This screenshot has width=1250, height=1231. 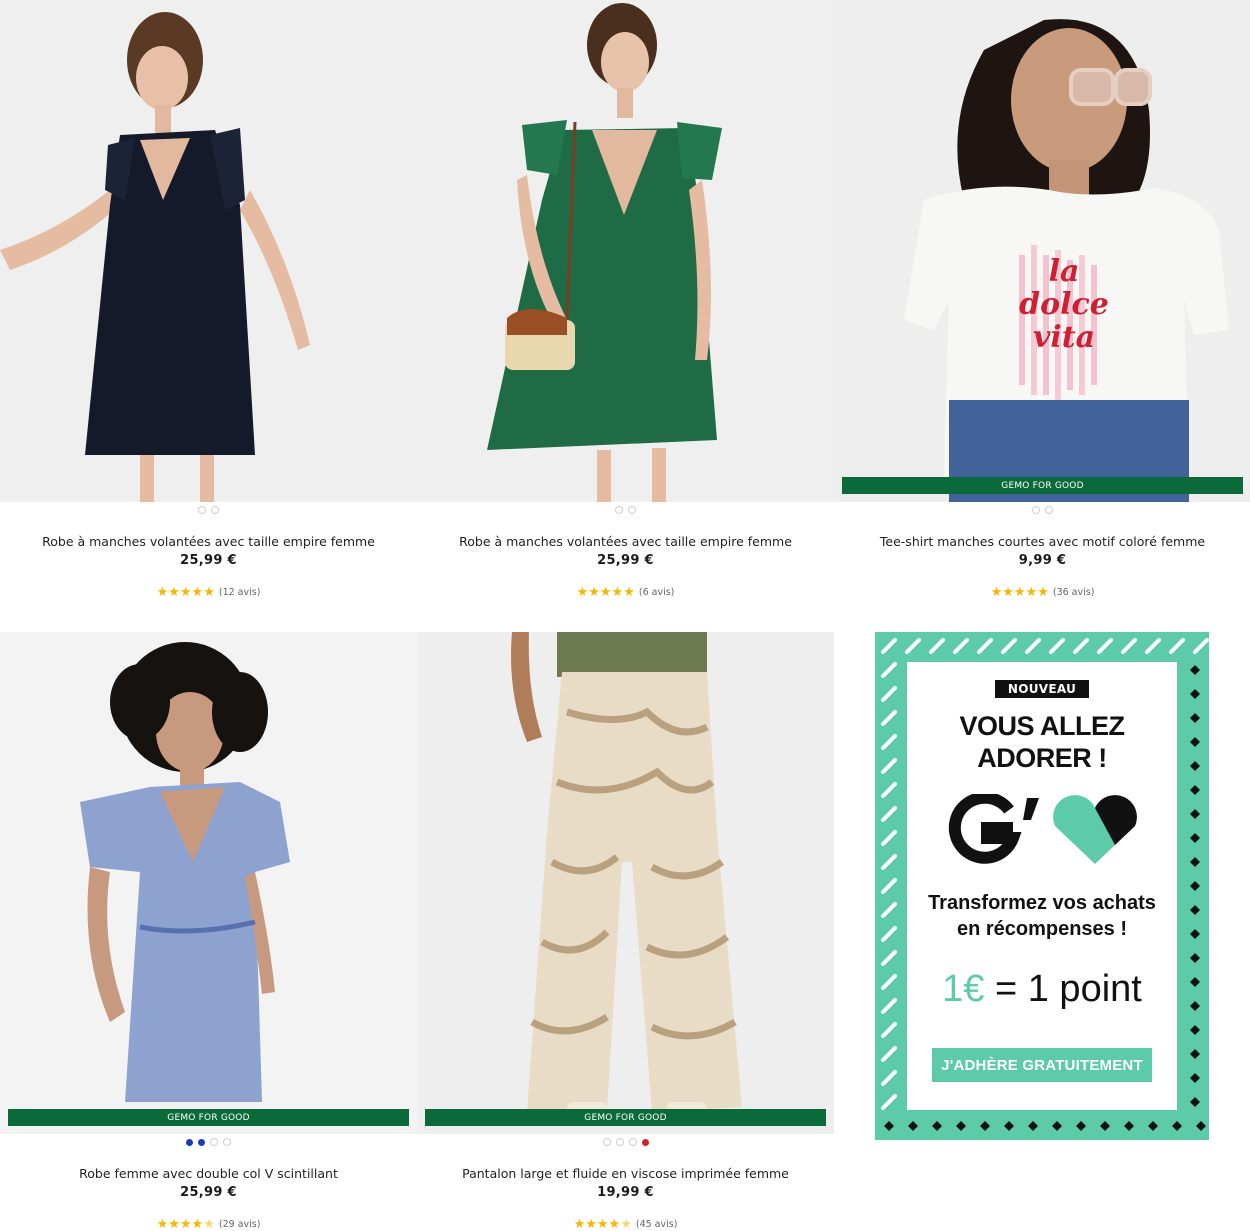 What do you see at coordinates (656, 592) in the screenshot?
I see `review-count: (6 avis)` at bounding box center [656, 592].